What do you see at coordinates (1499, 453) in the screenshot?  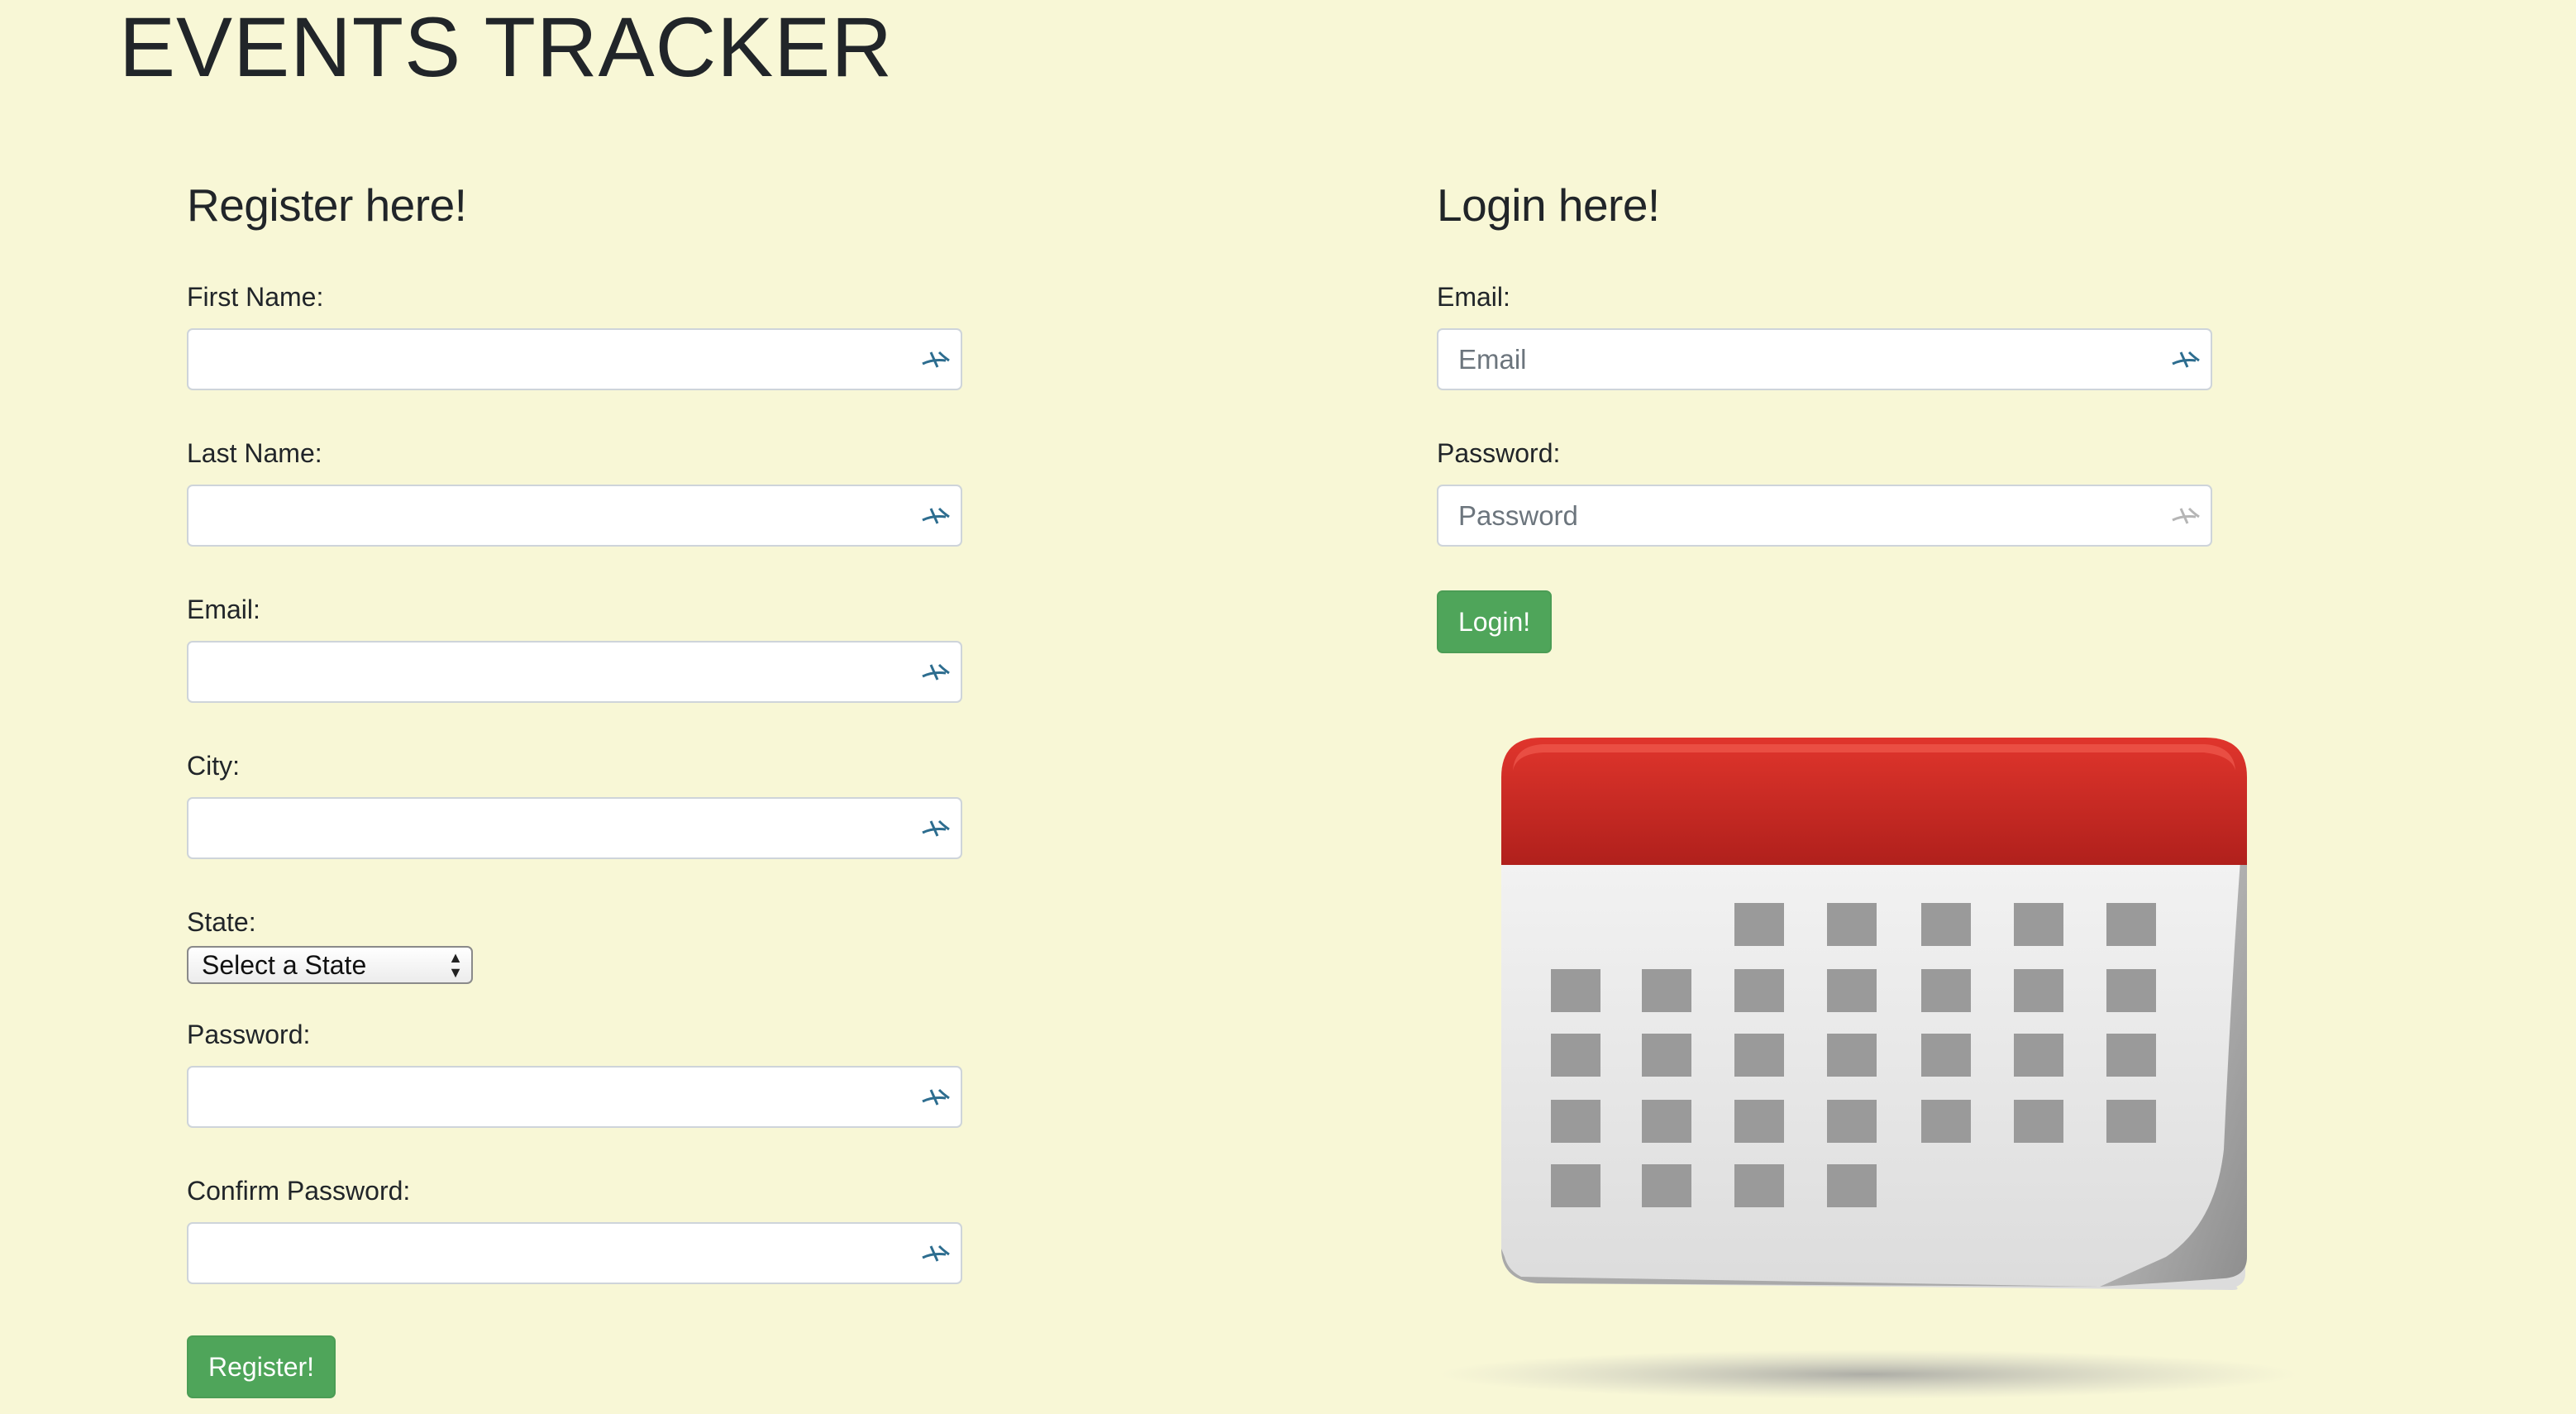 I see `login-password-label: Password:` at bounding box center [1499, 453].